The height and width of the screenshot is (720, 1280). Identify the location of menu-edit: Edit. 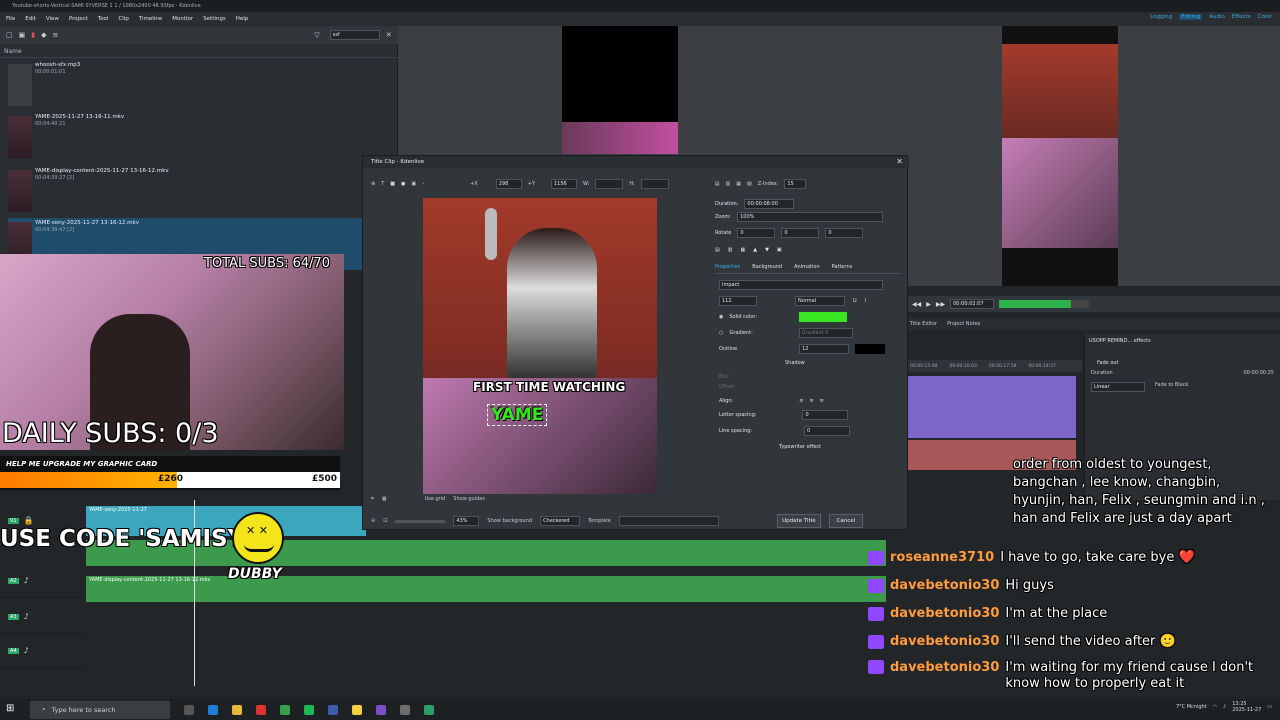
(30, 19).